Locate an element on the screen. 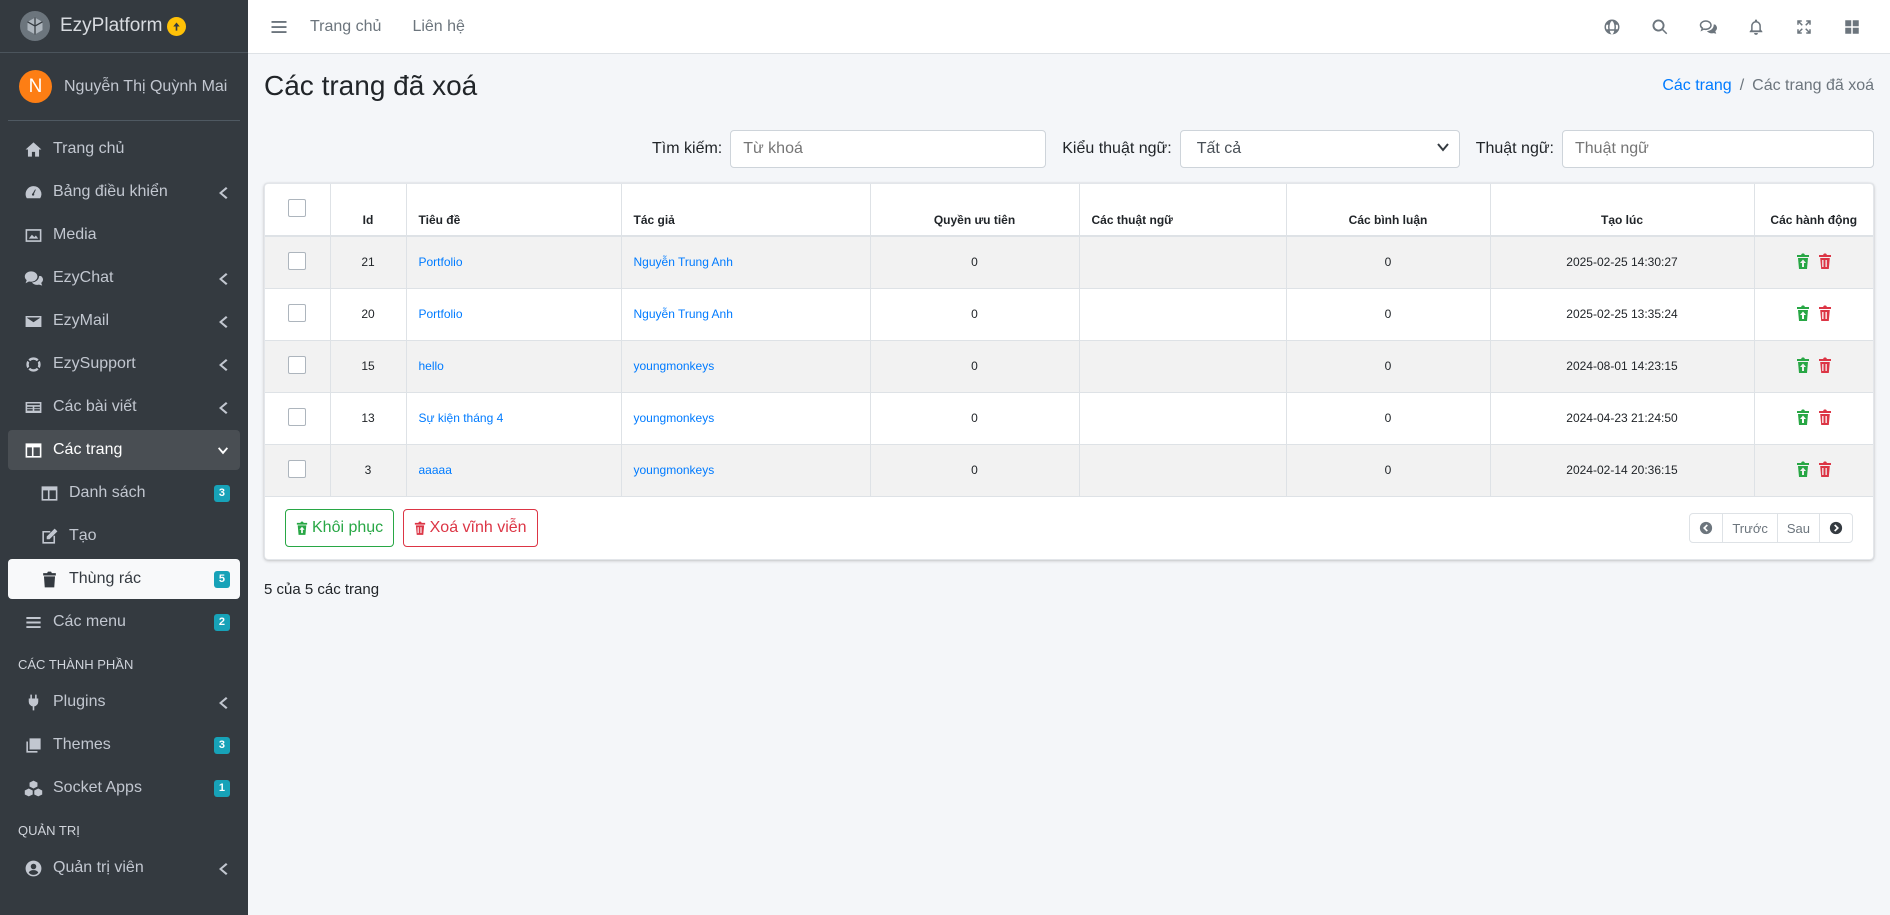  col-title: Tiêu đề is located at coordinates (514, 210).